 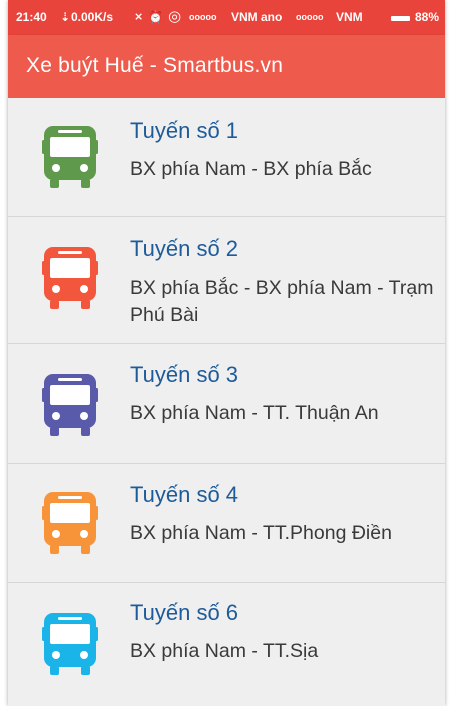 I want to click on status-net-speed: 0.00K/s, so click(x=92, y=17).